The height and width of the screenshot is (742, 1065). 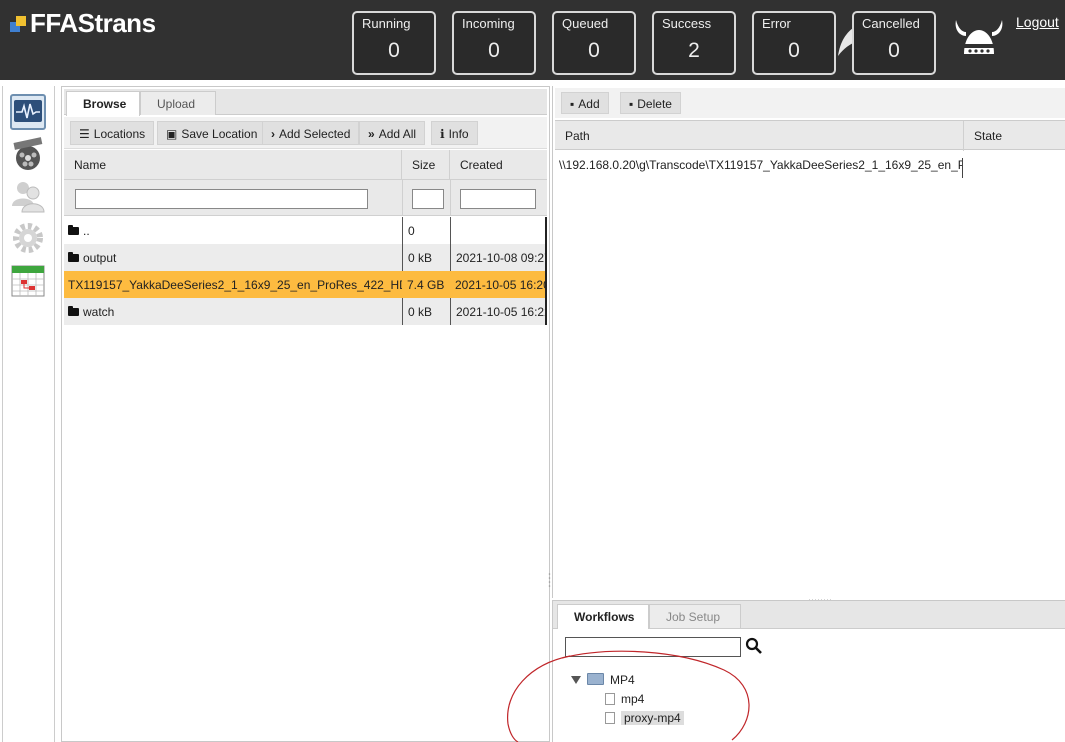 I want to click on file-row-parent: .. 0, so click(x=305, y=230).